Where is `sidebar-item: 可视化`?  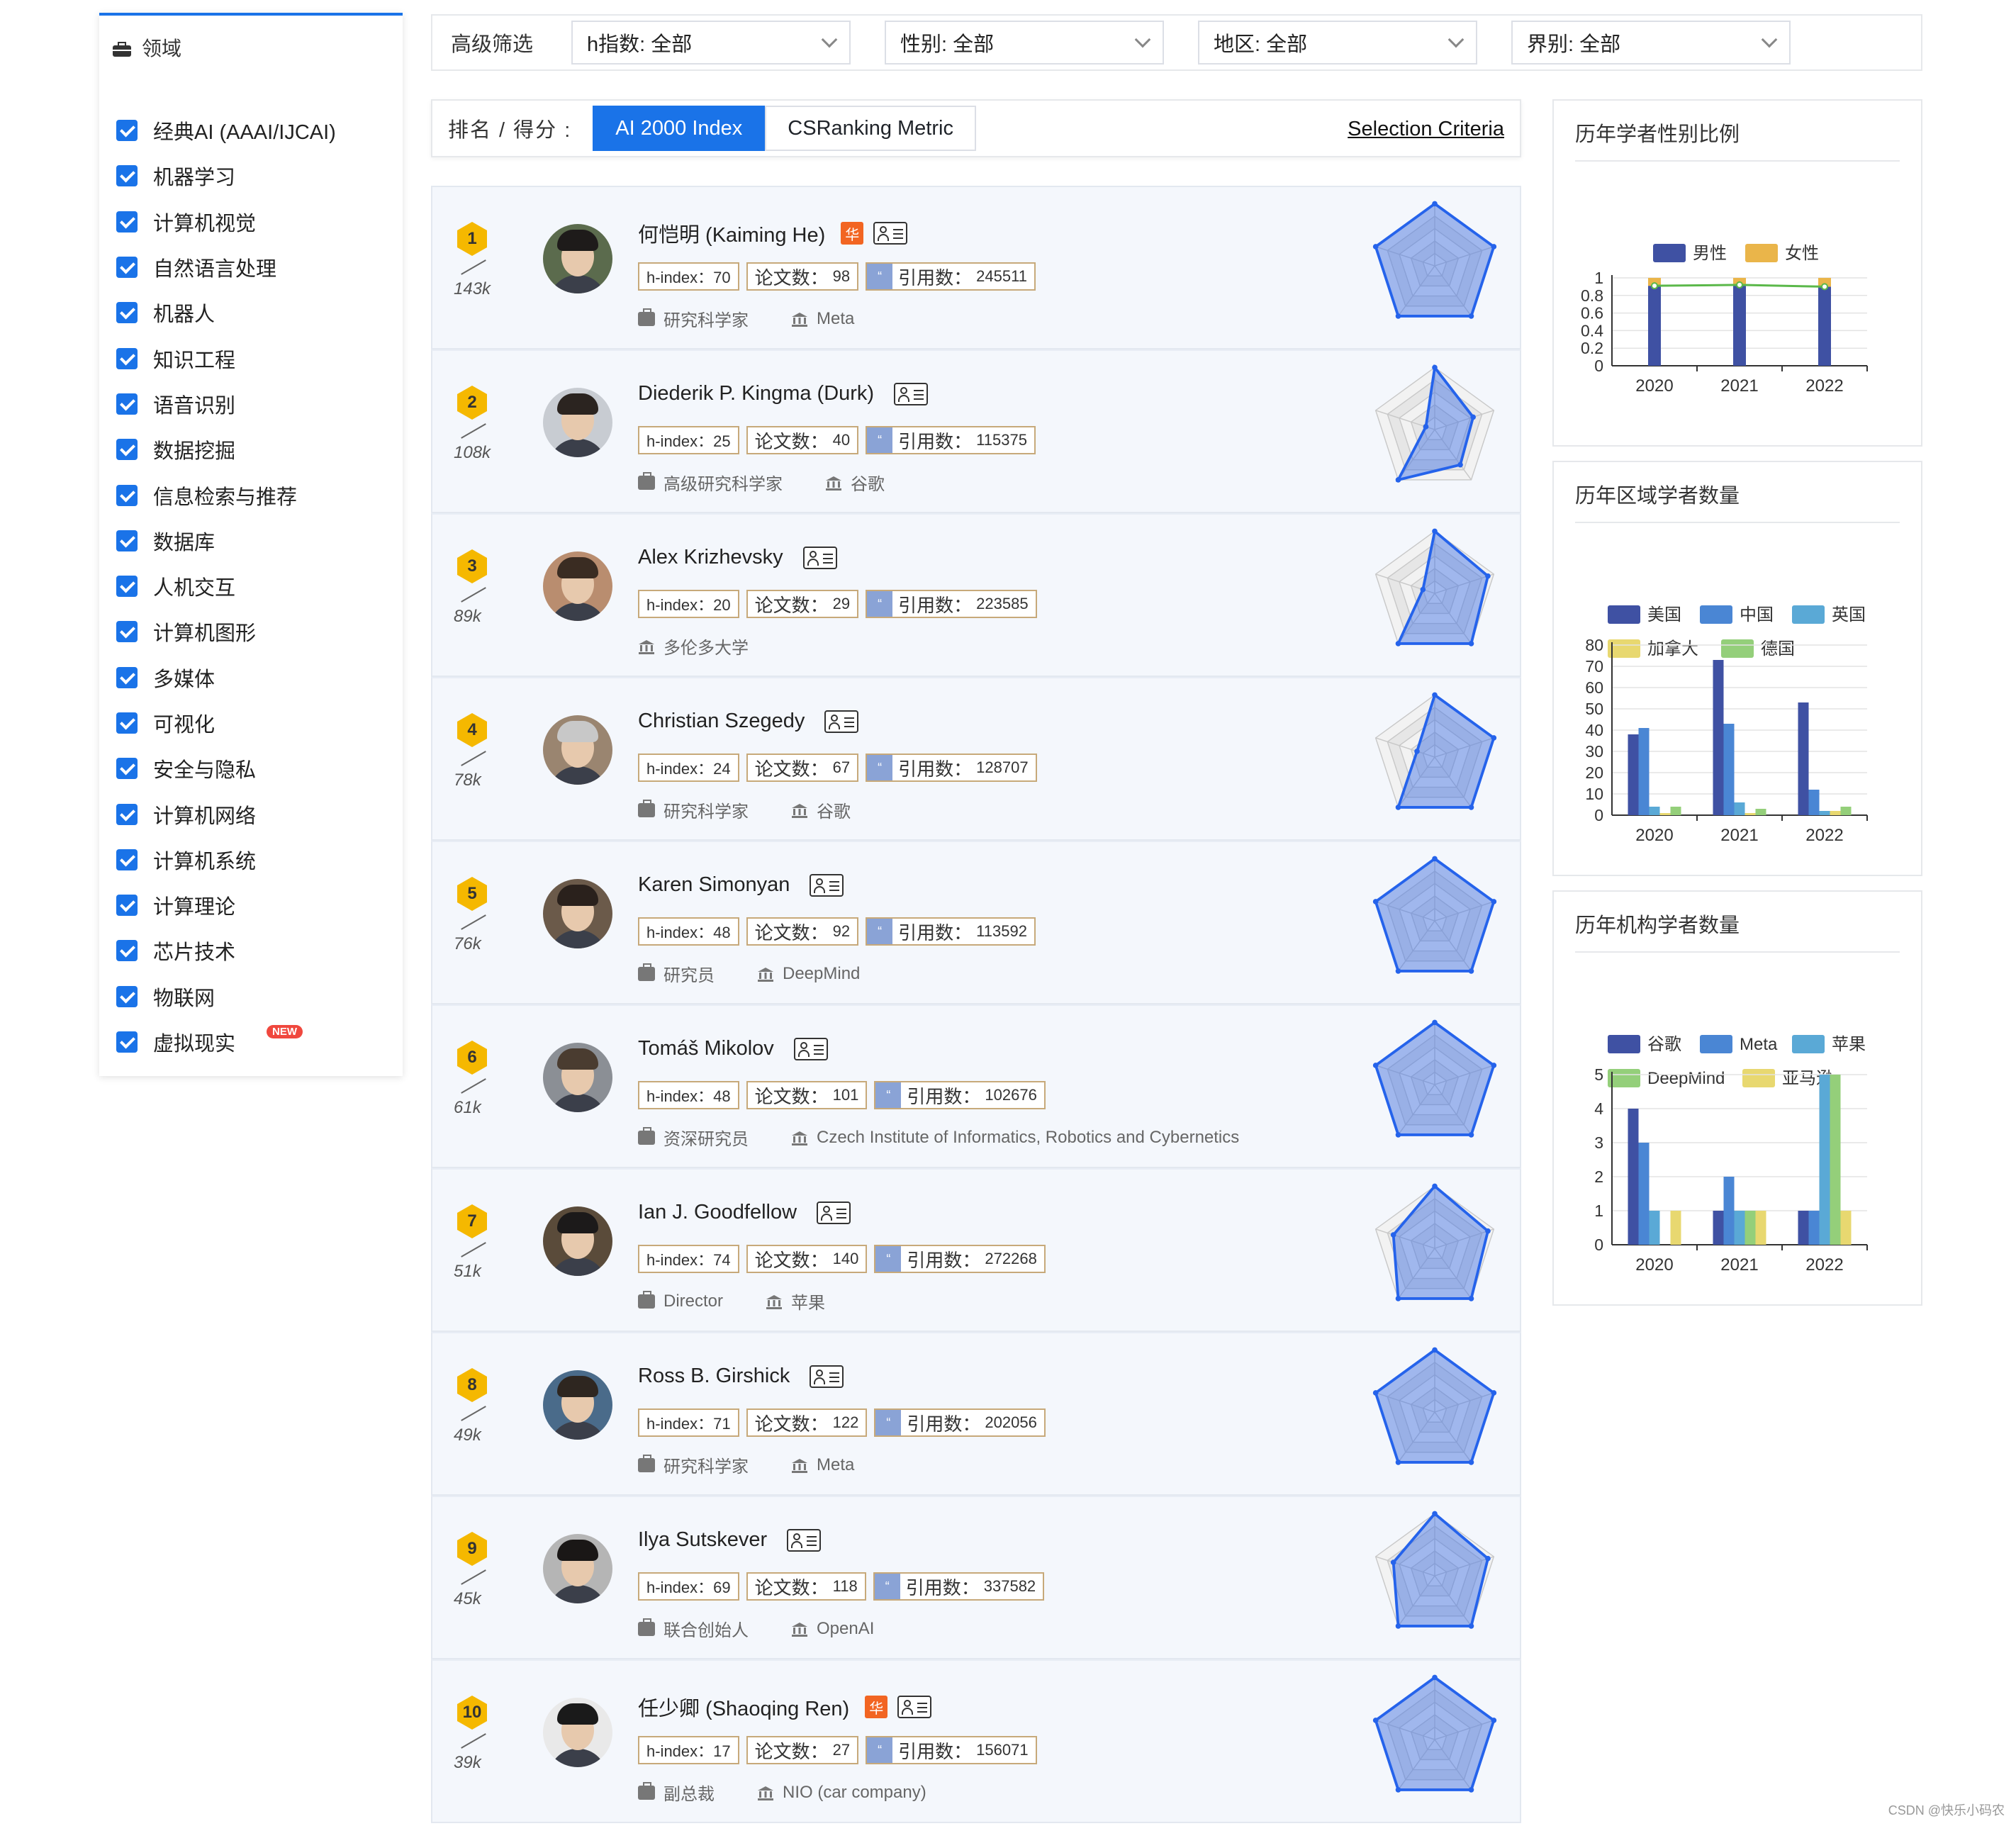 sidebar-item: 可视化 is located at coordinates (251, 723).